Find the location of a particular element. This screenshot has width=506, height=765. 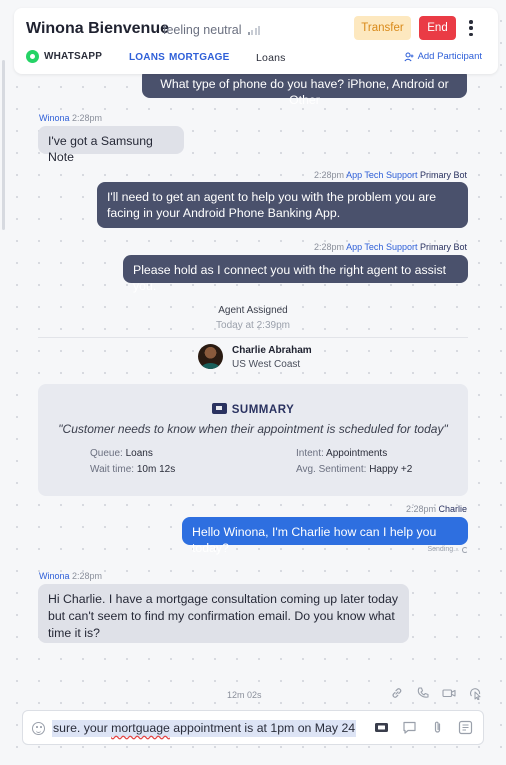

message-meta: 2:28pm Charlie is located at coordinates (436, 509).